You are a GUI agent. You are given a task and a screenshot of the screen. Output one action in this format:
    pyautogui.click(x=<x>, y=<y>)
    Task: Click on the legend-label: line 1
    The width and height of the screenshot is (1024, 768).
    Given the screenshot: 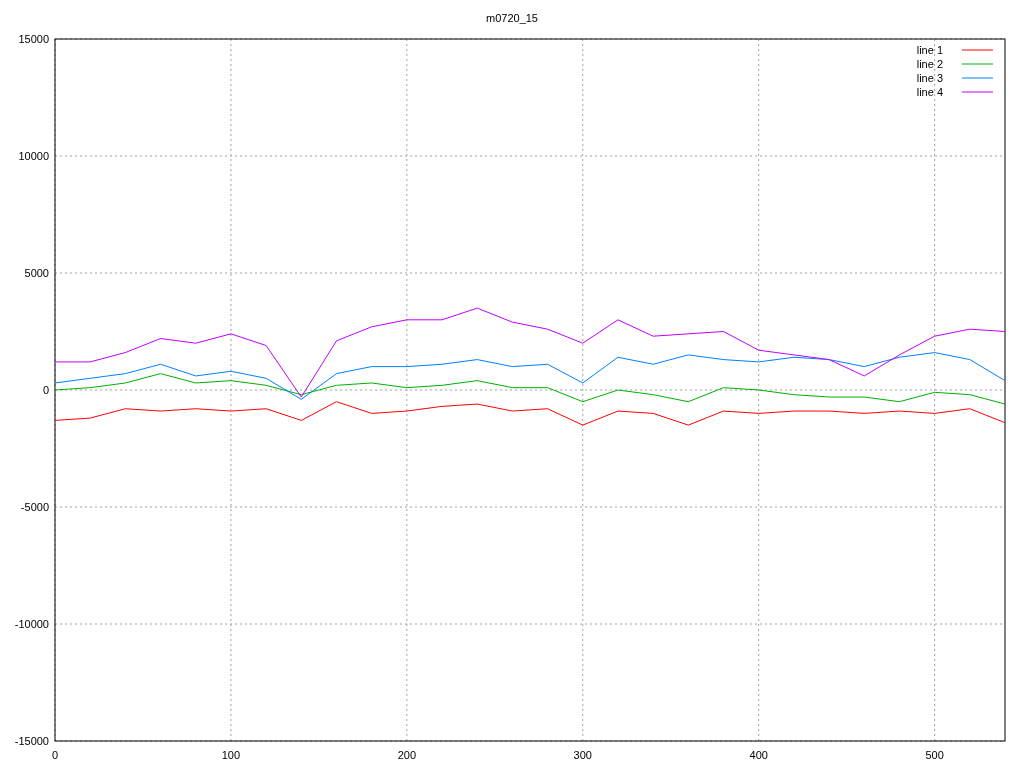 What is the action you would take?
    pyautogui.click(x=929, y=50)
    